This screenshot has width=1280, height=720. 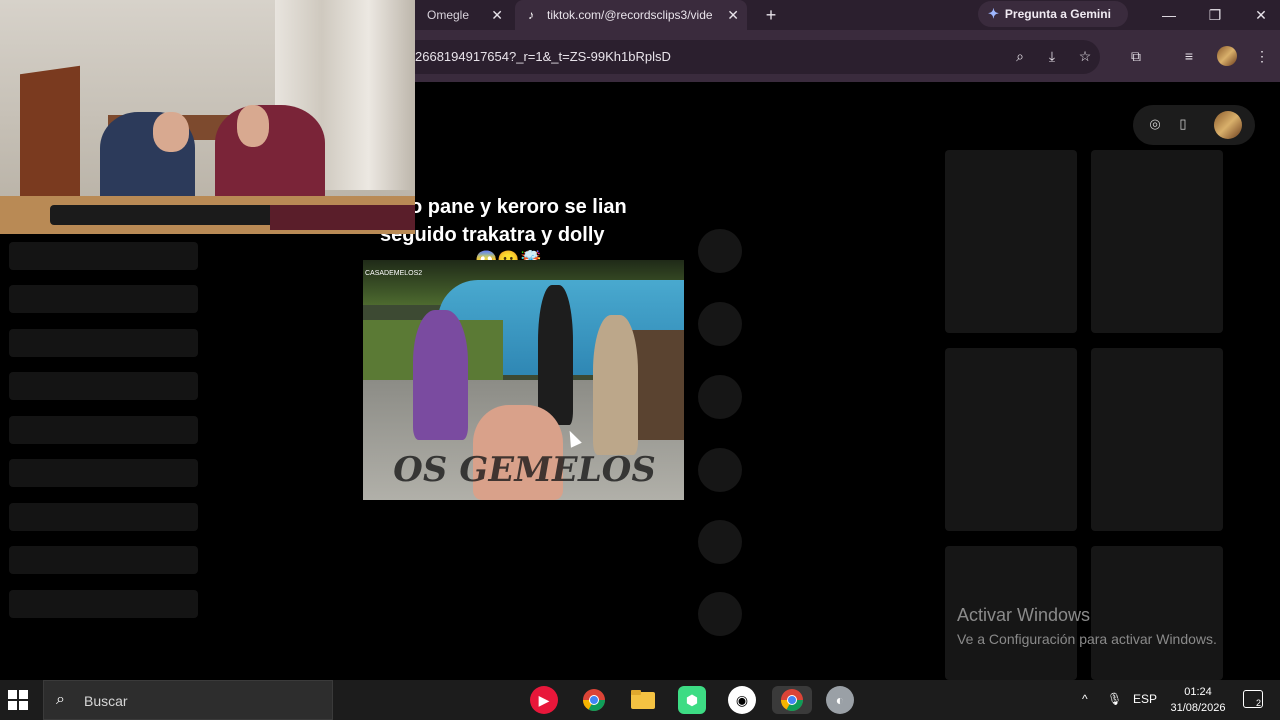 I want to click on chrome-icon, so click(x=594, y=700).